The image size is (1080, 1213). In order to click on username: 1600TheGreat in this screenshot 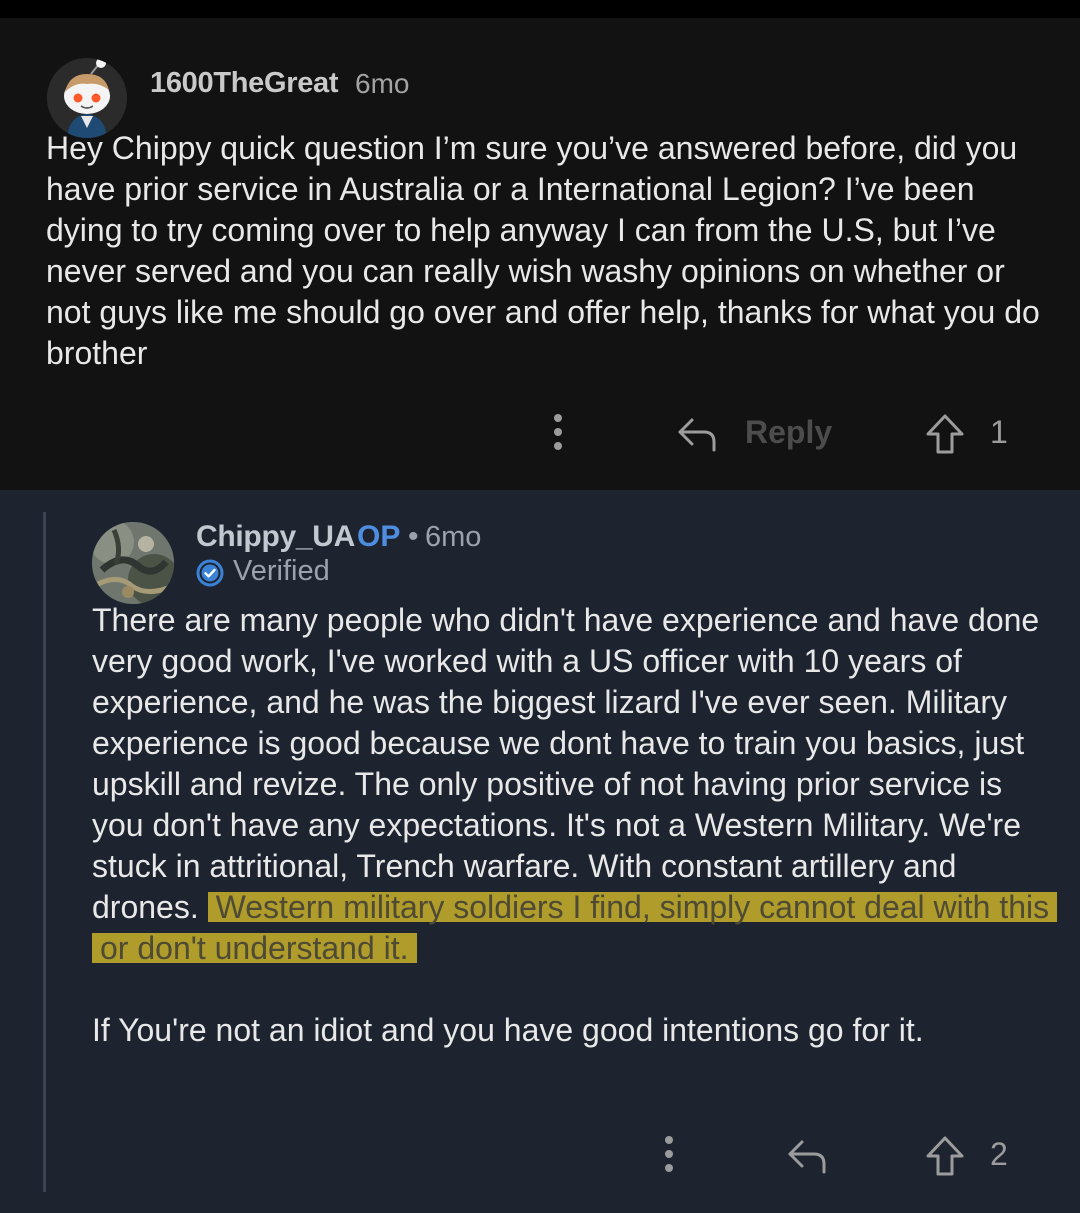, I will do `click(244, 83)`.